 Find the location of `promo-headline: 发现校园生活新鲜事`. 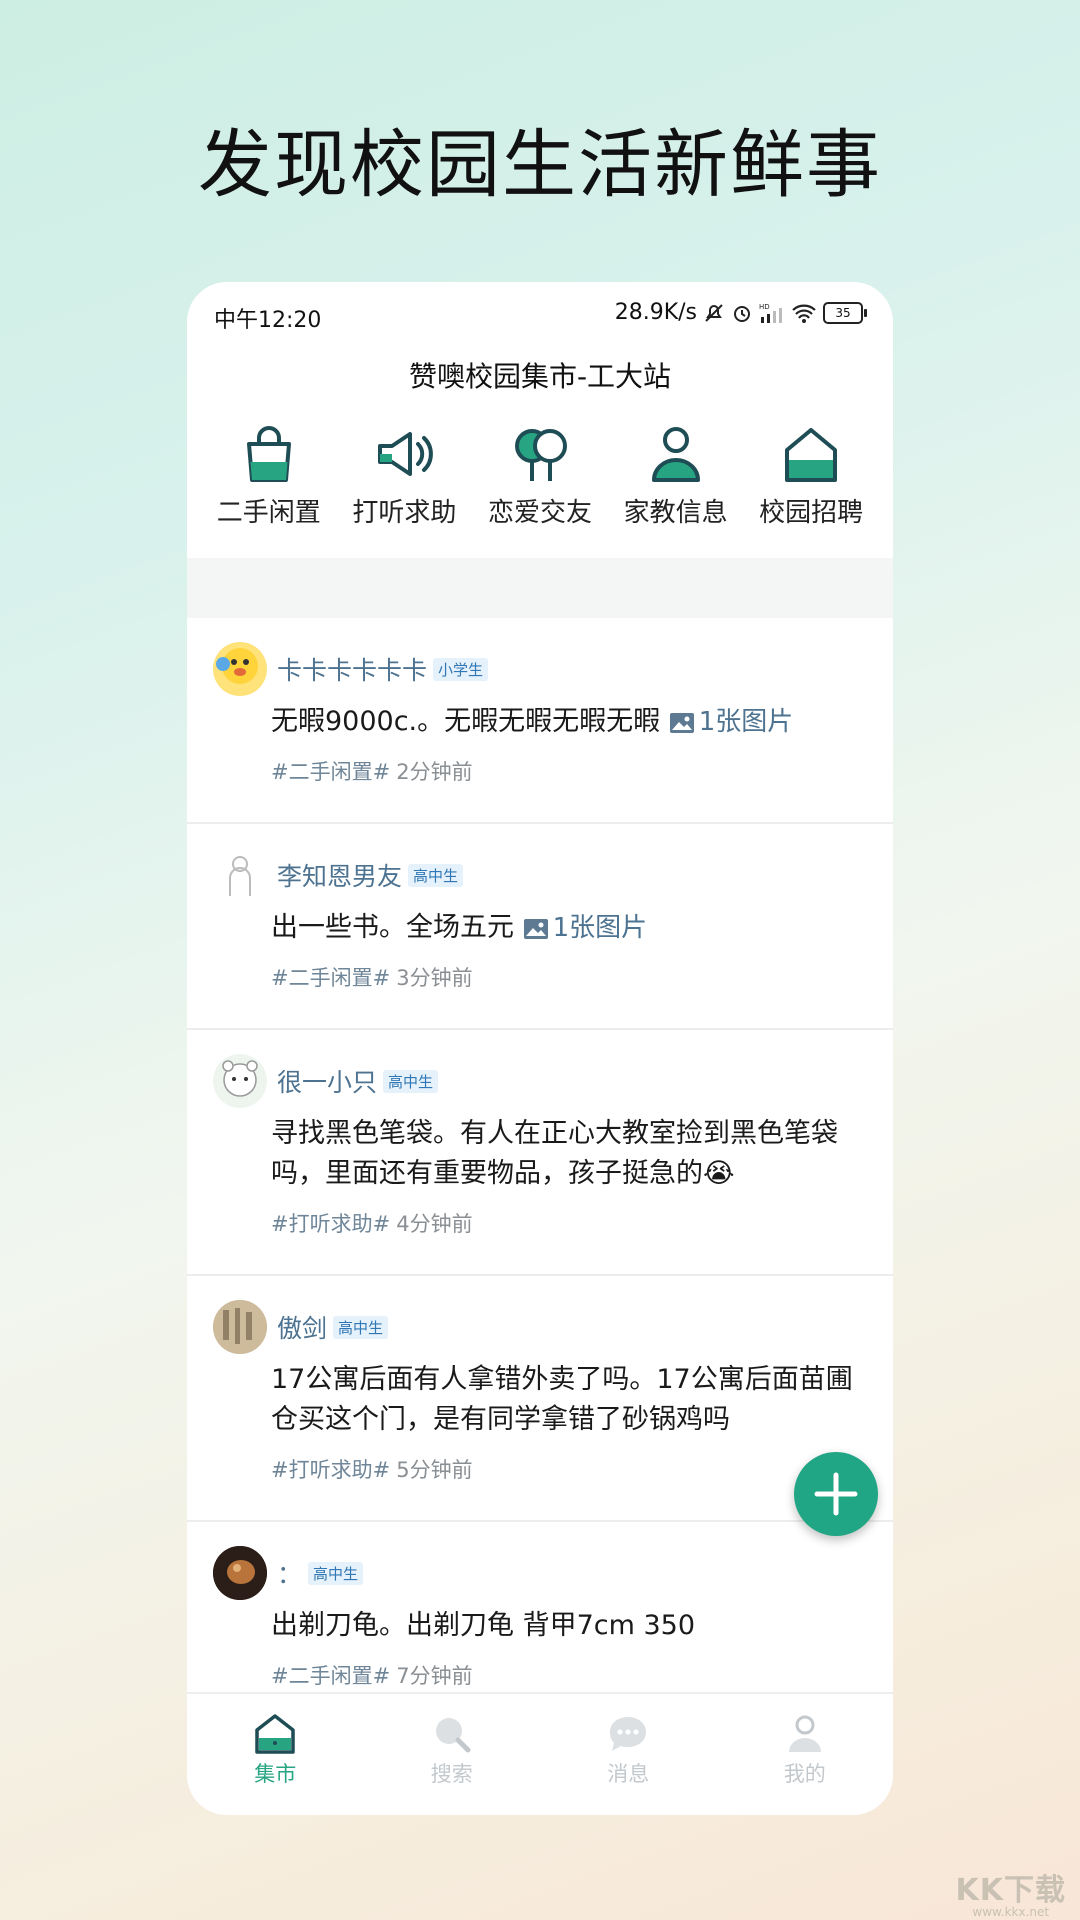

promo-headline: 发现校园生活新鲜事 is located at coordinates (540, 165).